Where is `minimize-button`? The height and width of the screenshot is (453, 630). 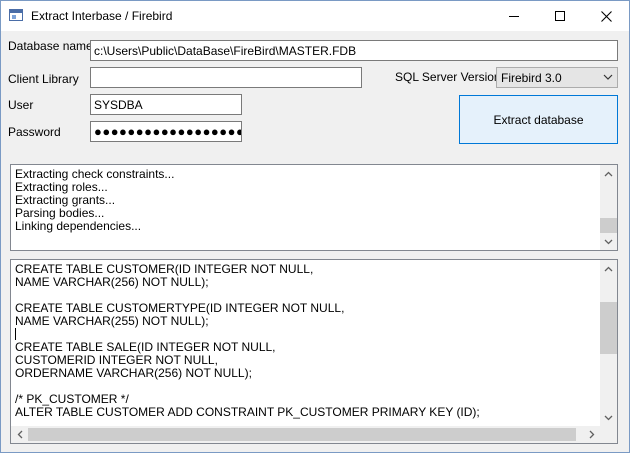
minimize-button is located at coordinates (514, 16).